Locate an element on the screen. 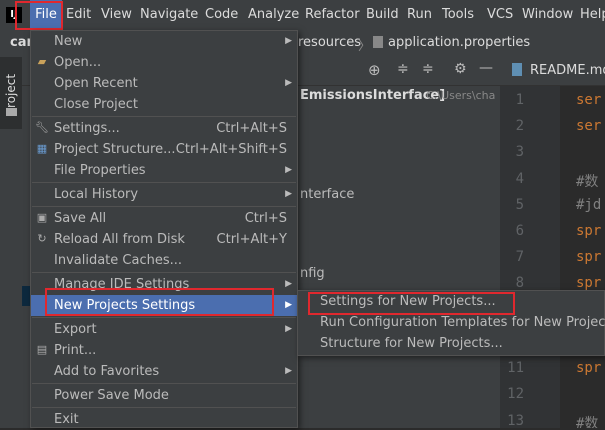 The width and height of the screenshot is (605, 430). editor-tab-bar: README.md is located at coordinates (552, 71).